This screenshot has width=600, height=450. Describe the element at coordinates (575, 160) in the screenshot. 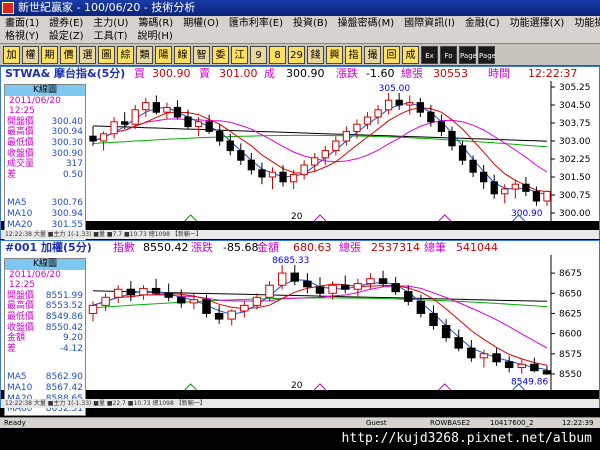

I see `y-tick-label: 302.25` at that location.